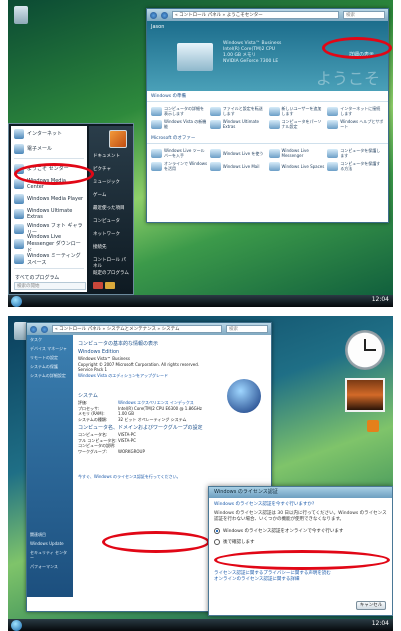 The width and height of the screenshot is (401, 631). Describe the element at coordinates (179, 166) in the screenshot. I see `offer-item: オンラインで Windows を活用` at that location.